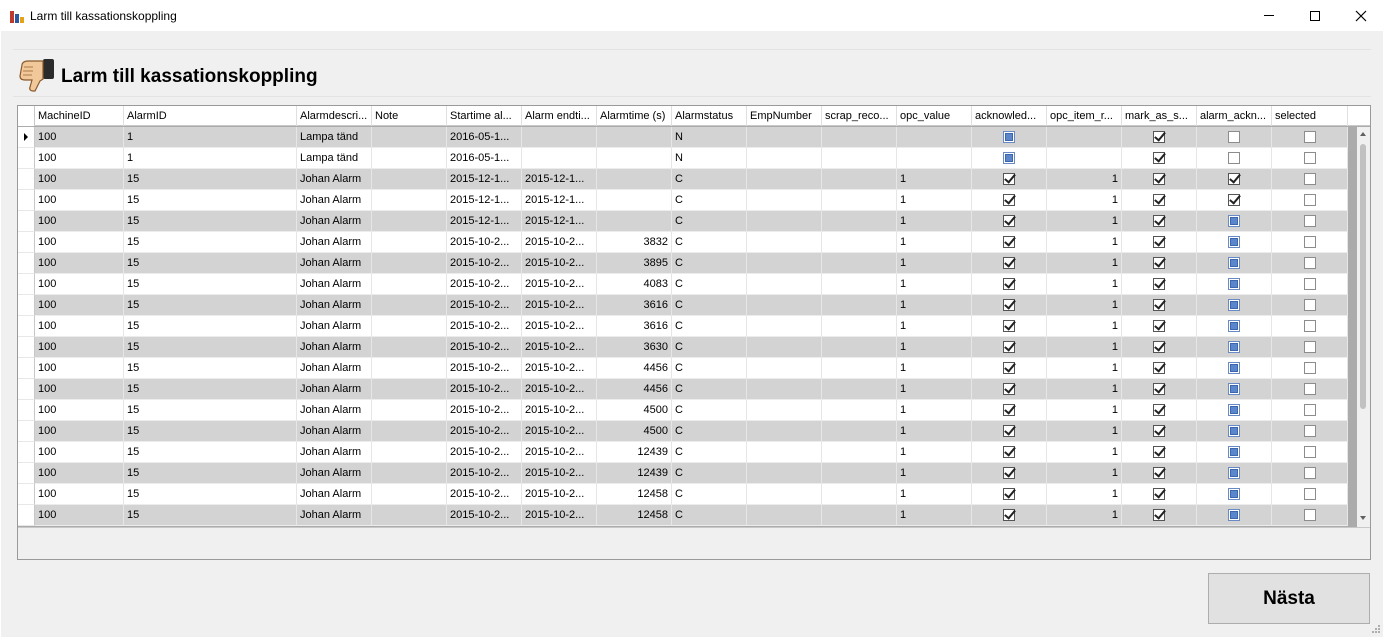 This screenshot has height=638, width=1384. Describe the element at coordinates (1376, 629) in the screenshot. I see `resize-grip-icon` at that location.